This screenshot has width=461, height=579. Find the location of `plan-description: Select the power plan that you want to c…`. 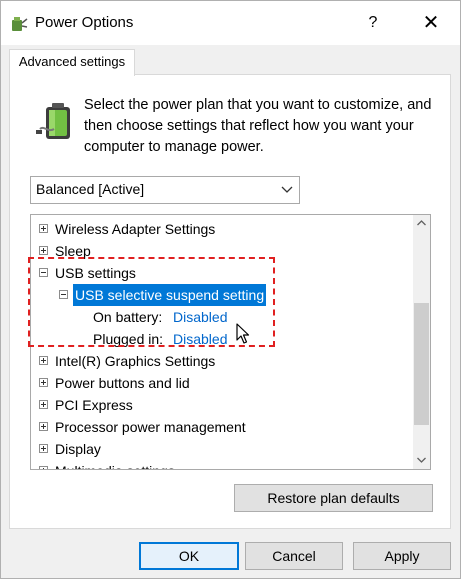

plan-description: Select the power plan that you want to c… is located at coordinates (258, 126).